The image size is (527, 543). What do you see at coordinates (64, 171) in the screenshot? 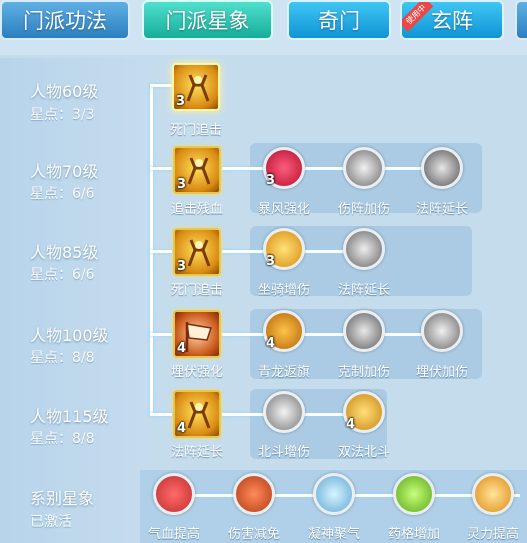
I see `level-title: 人物70级` at bounding box center [64, 171].